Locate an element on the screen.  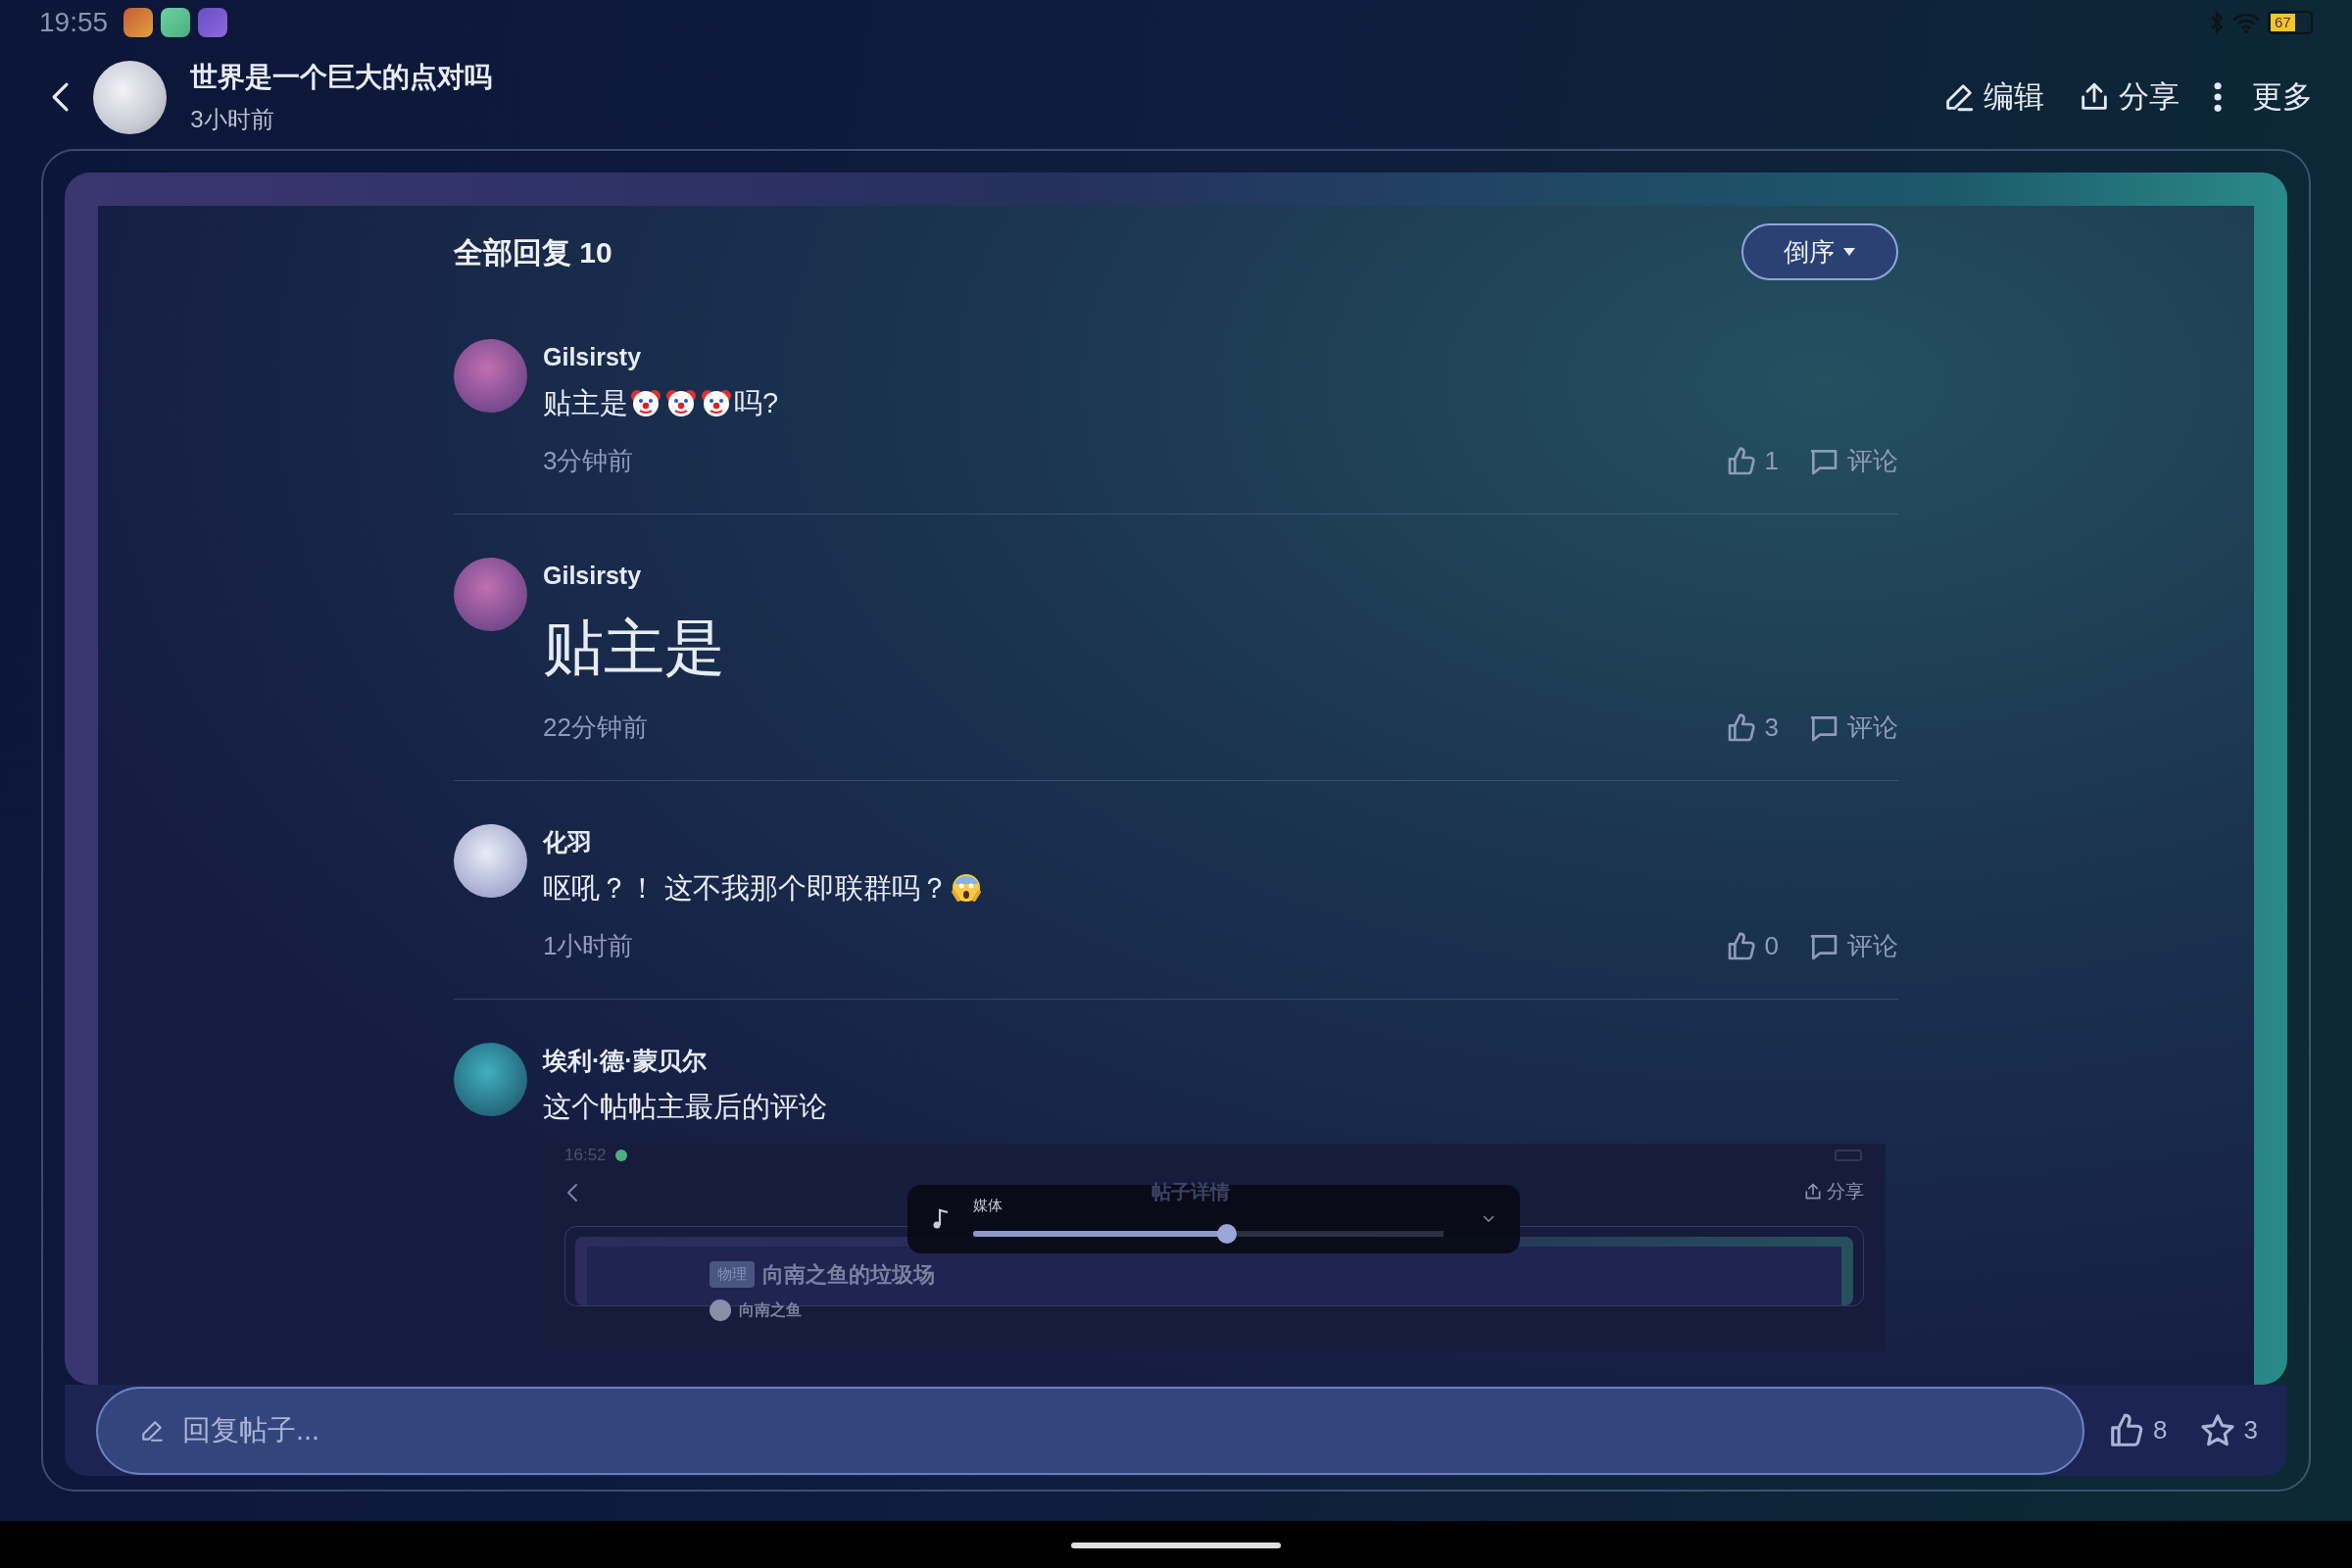
wifi-icon is located at coordinates (2246, 22).